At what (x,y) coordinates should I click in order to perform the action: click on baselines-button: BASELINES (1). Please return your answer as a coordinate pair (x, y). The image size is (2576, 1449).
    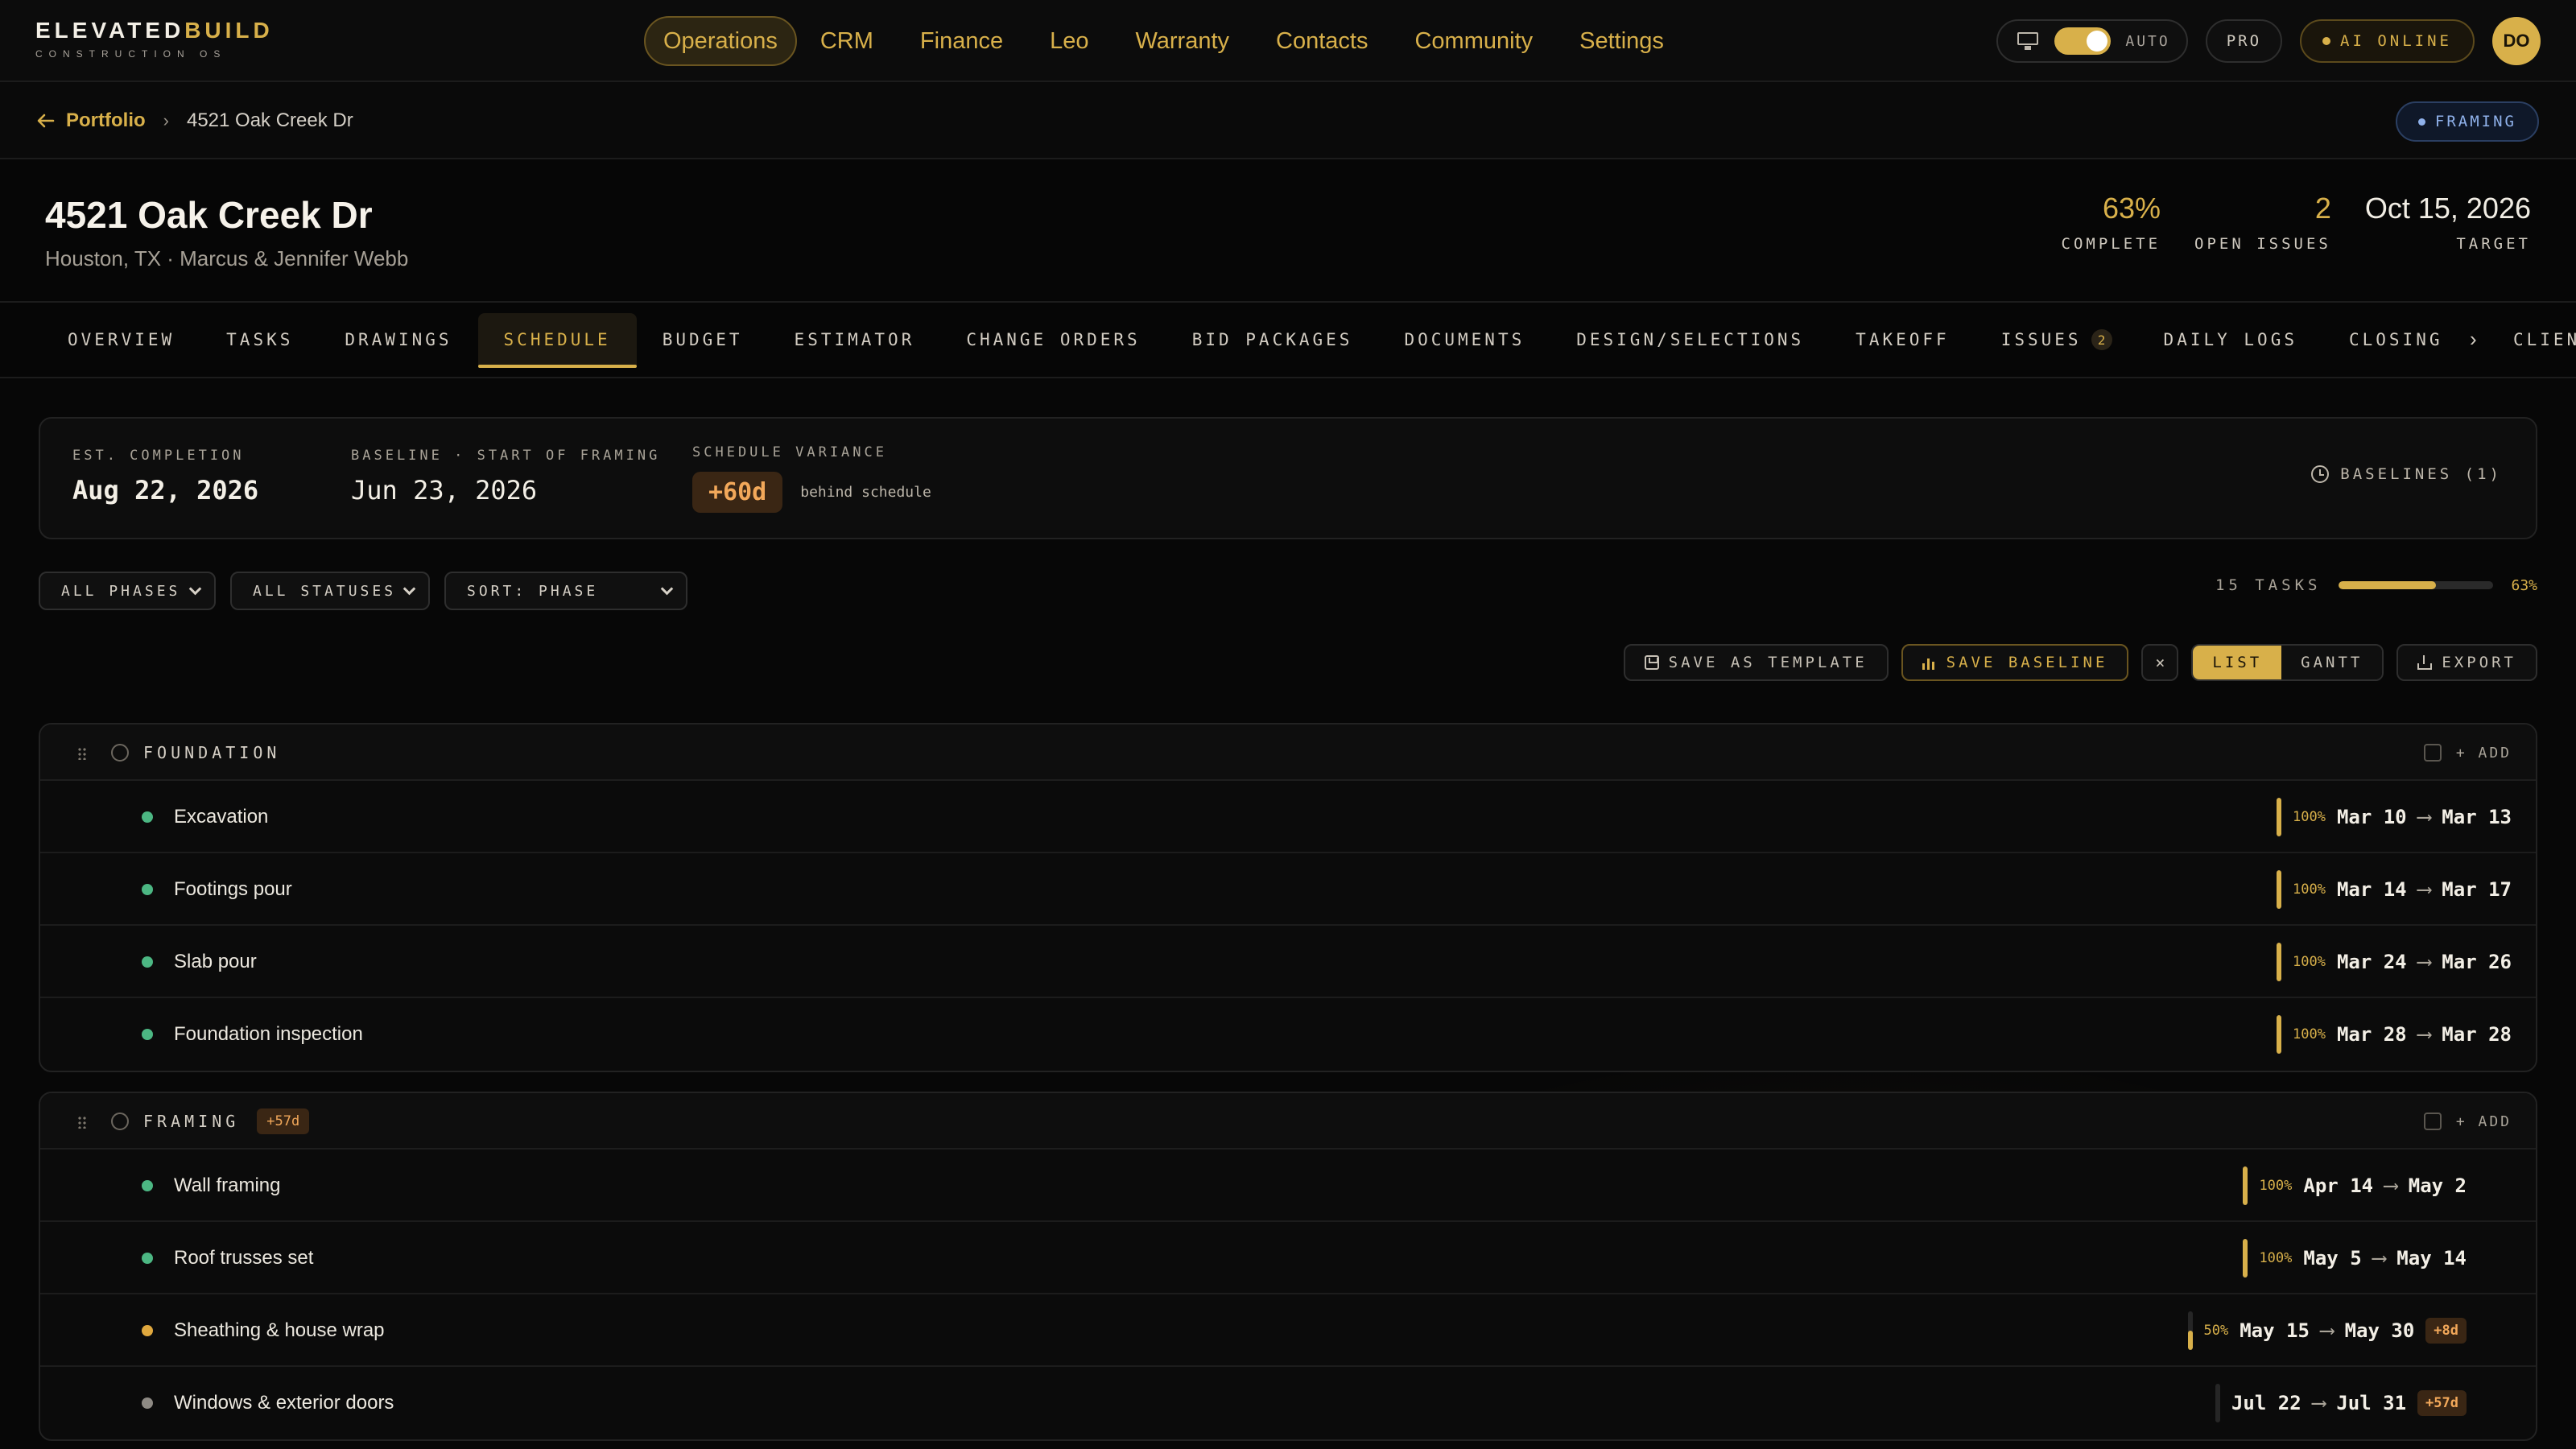
    Looking at the image, I should click on (2406, 474).